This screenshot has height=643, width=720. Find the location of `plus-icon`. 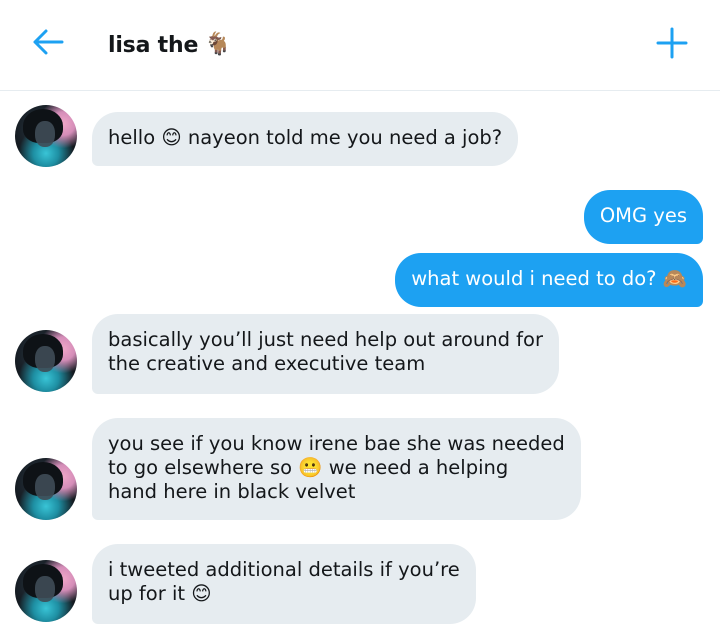

plus-icon is located at coordinates (672, 43).